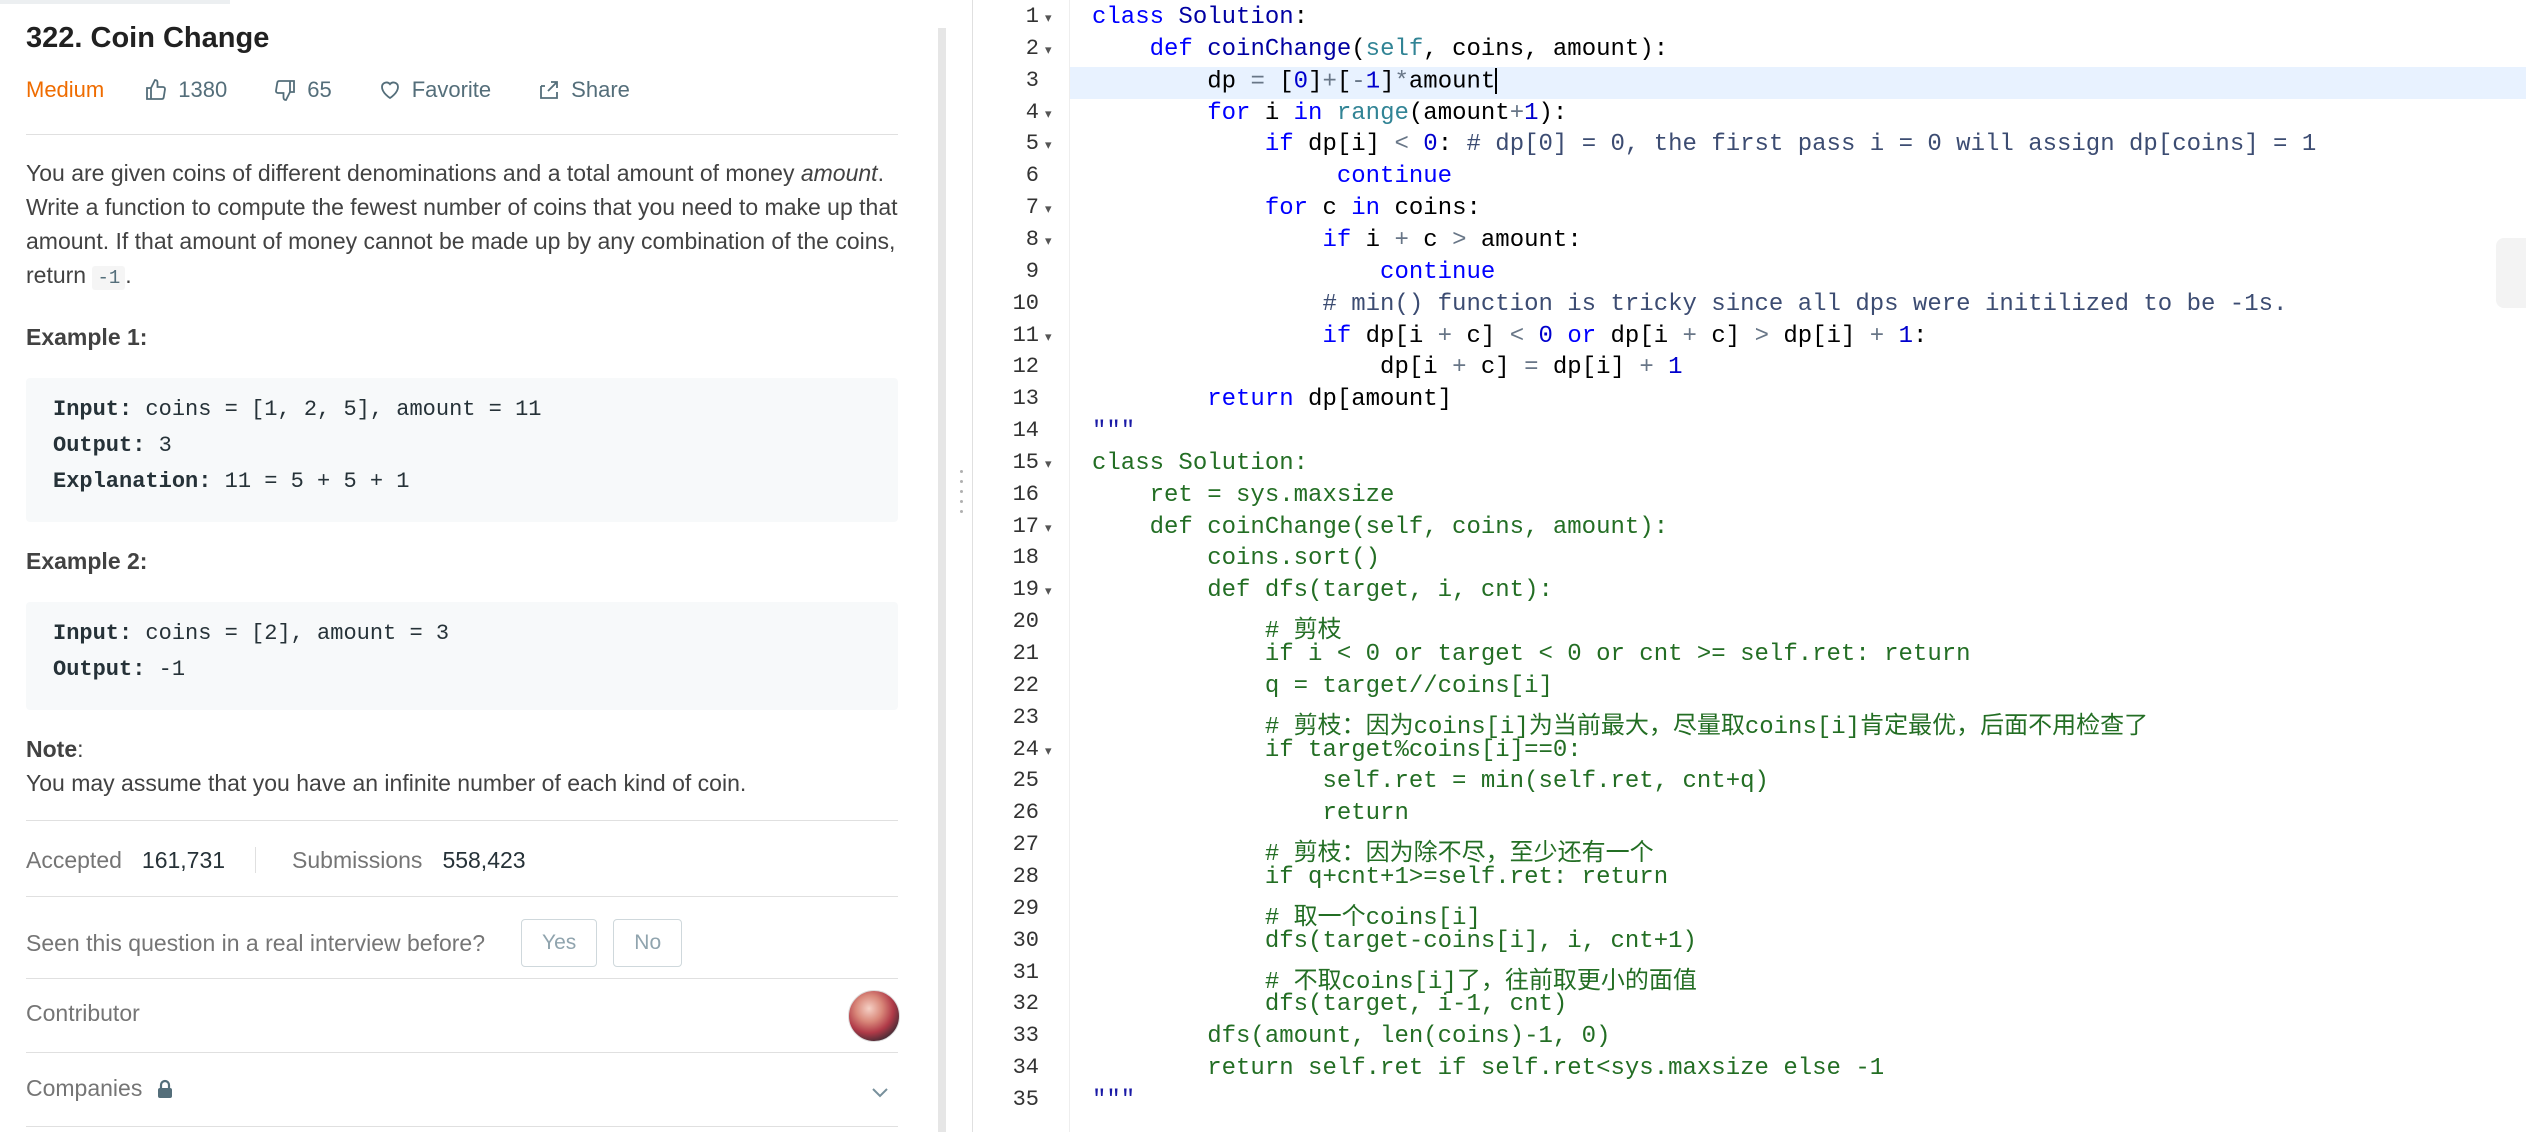  I want to click on chevron-down-icon, so click(880, 1092).